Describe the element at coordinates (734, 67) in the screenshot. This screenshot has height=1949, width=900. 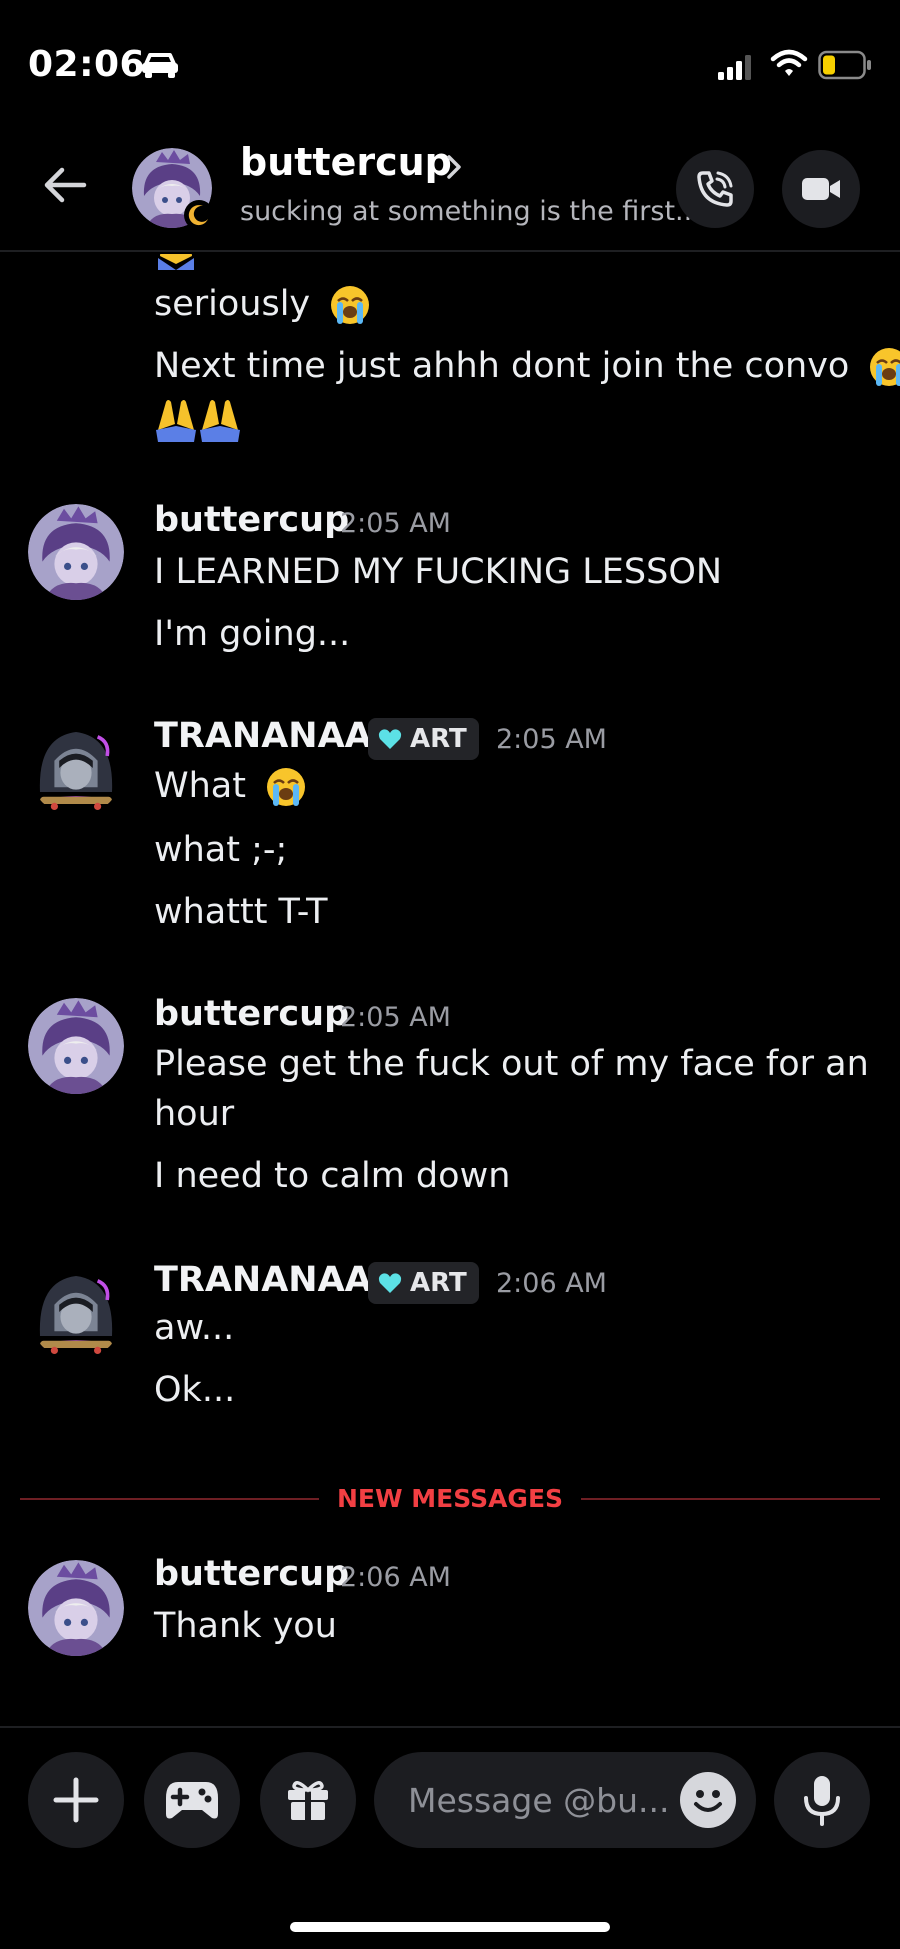
I see `signal-icon` at that location.